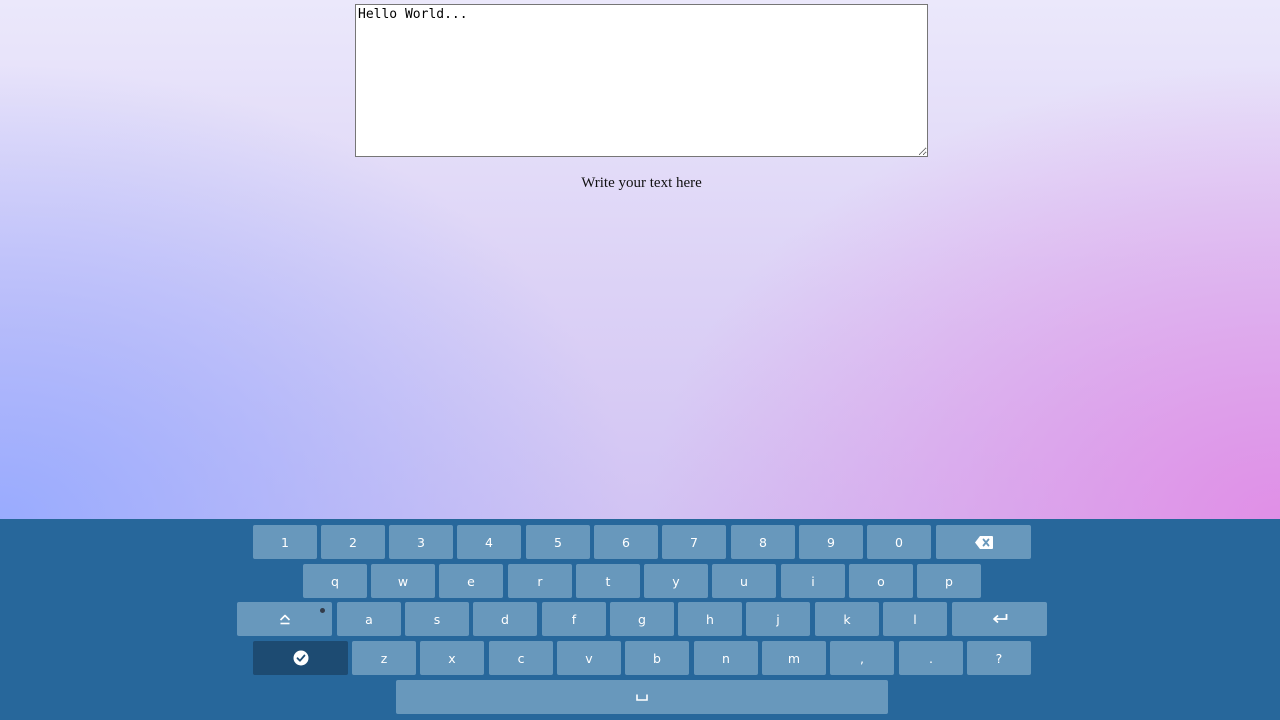  I want to click on shift-indicator-dot, so click(322, 610).